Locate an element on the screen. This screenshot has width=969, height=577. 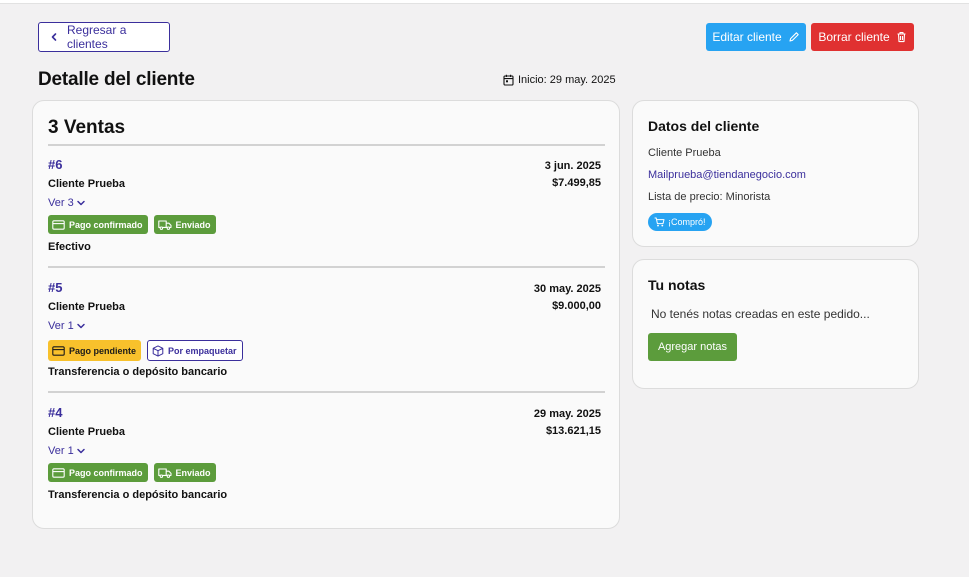
sale-total: $13.621,15 is located at coordinates (573, 431).